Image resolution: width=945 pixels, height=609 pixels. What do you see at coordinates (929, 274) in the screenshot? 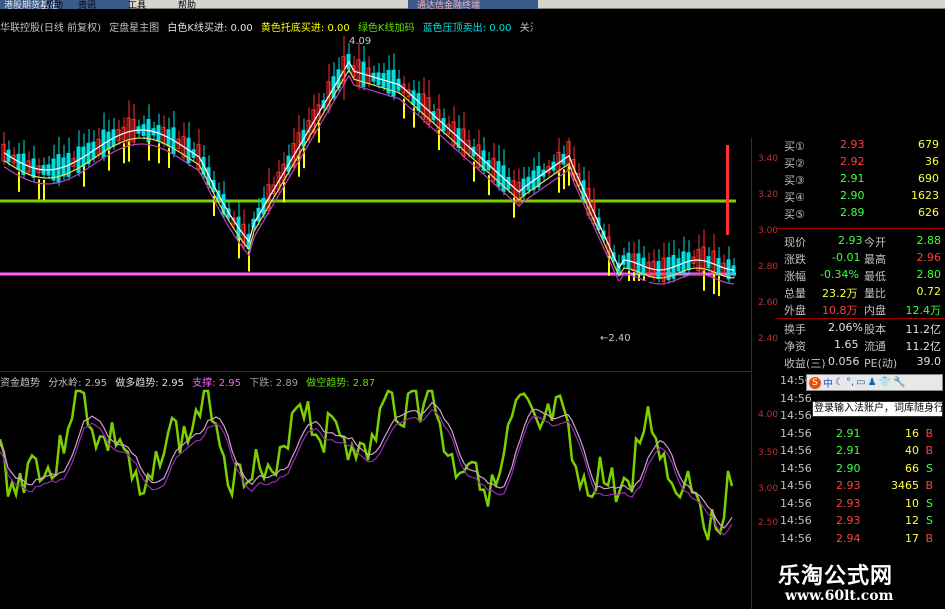
I see `stat-low: 2.80` at bounding box center [929, 274].